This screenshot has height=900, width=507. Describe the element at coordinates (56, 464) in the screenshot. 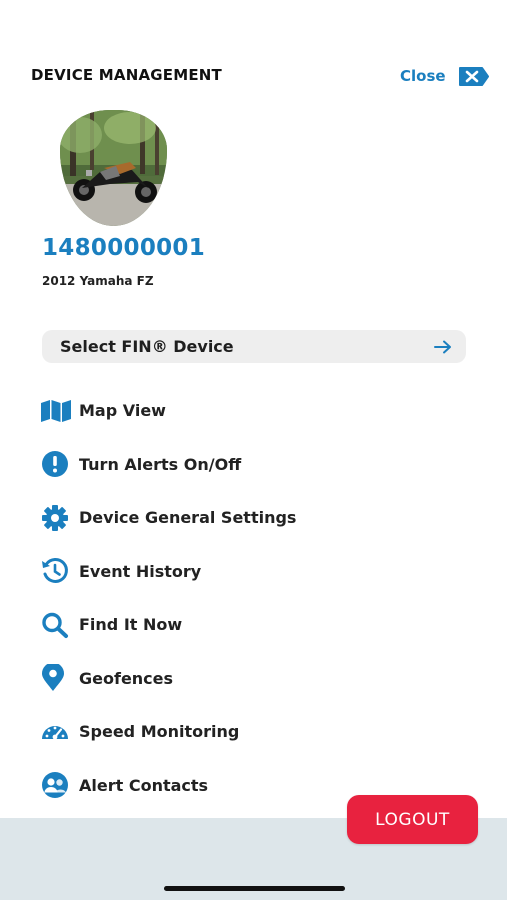

I see `alert-exclamation-icon` at that location.